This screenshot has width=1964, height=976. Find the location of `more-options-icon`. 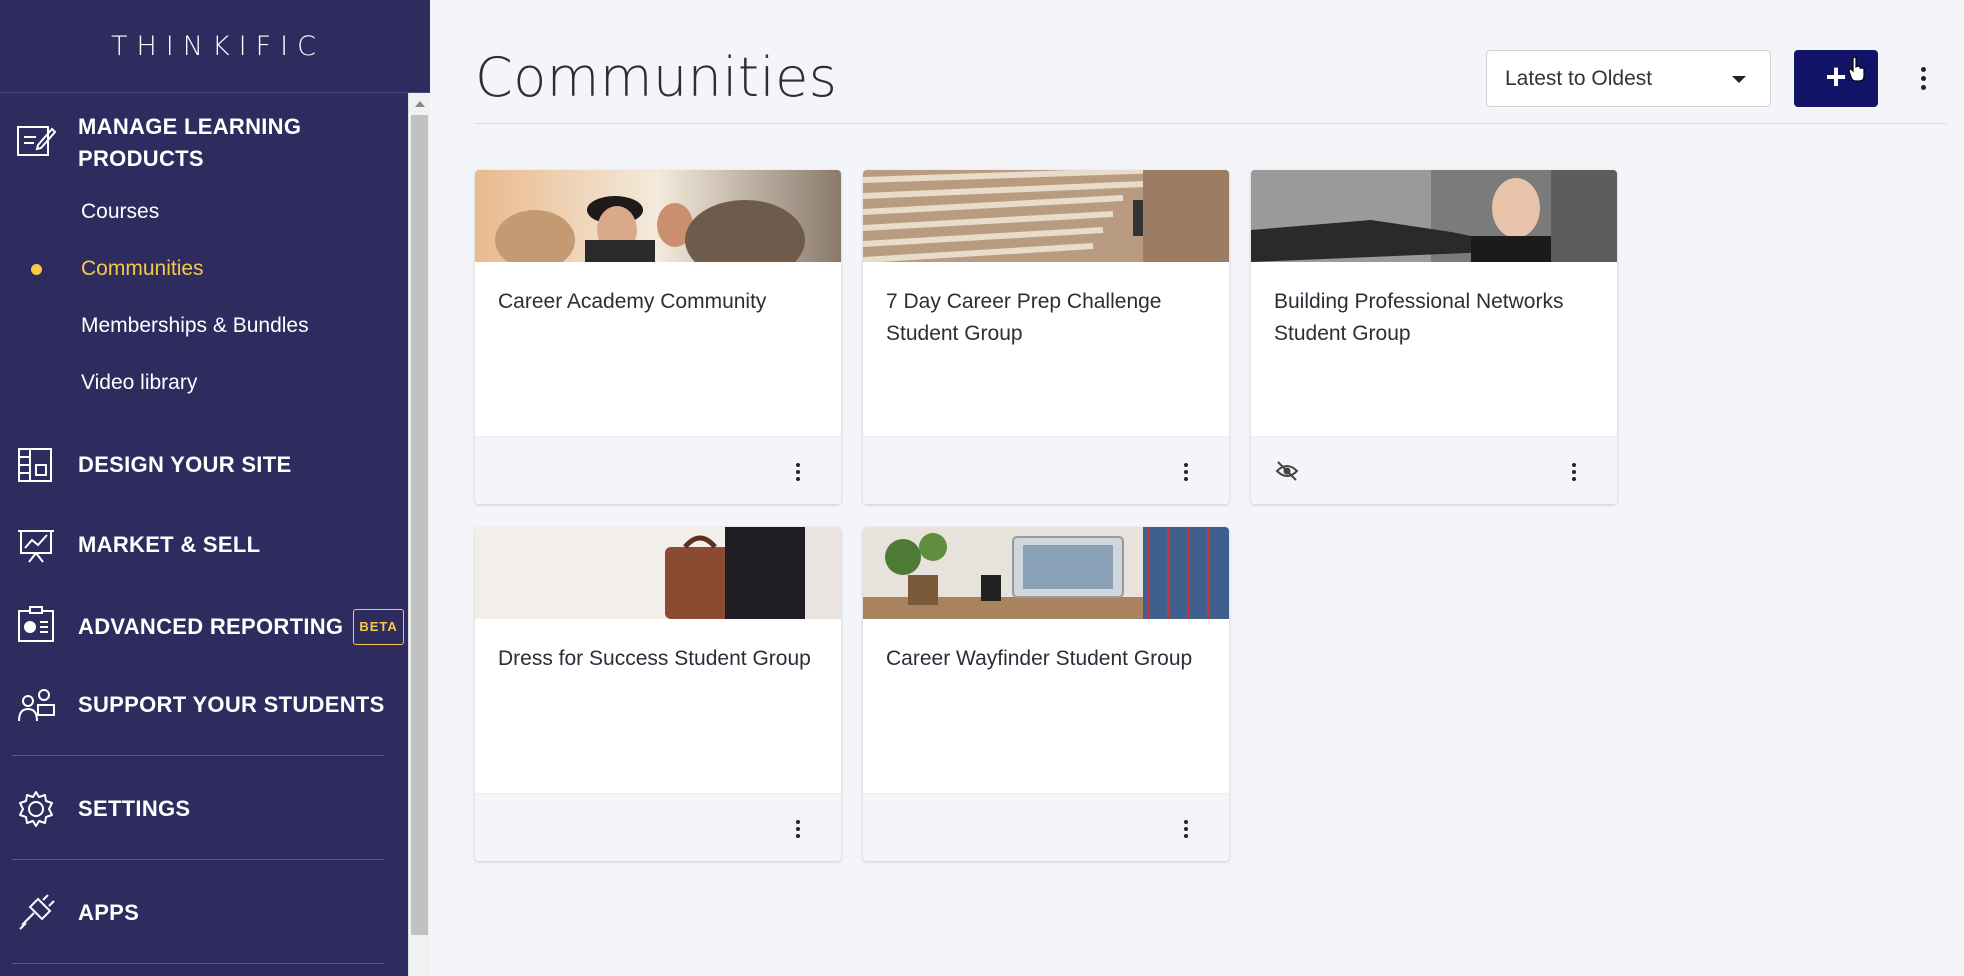

more-options-icon is located at coordinates (1923, 78).